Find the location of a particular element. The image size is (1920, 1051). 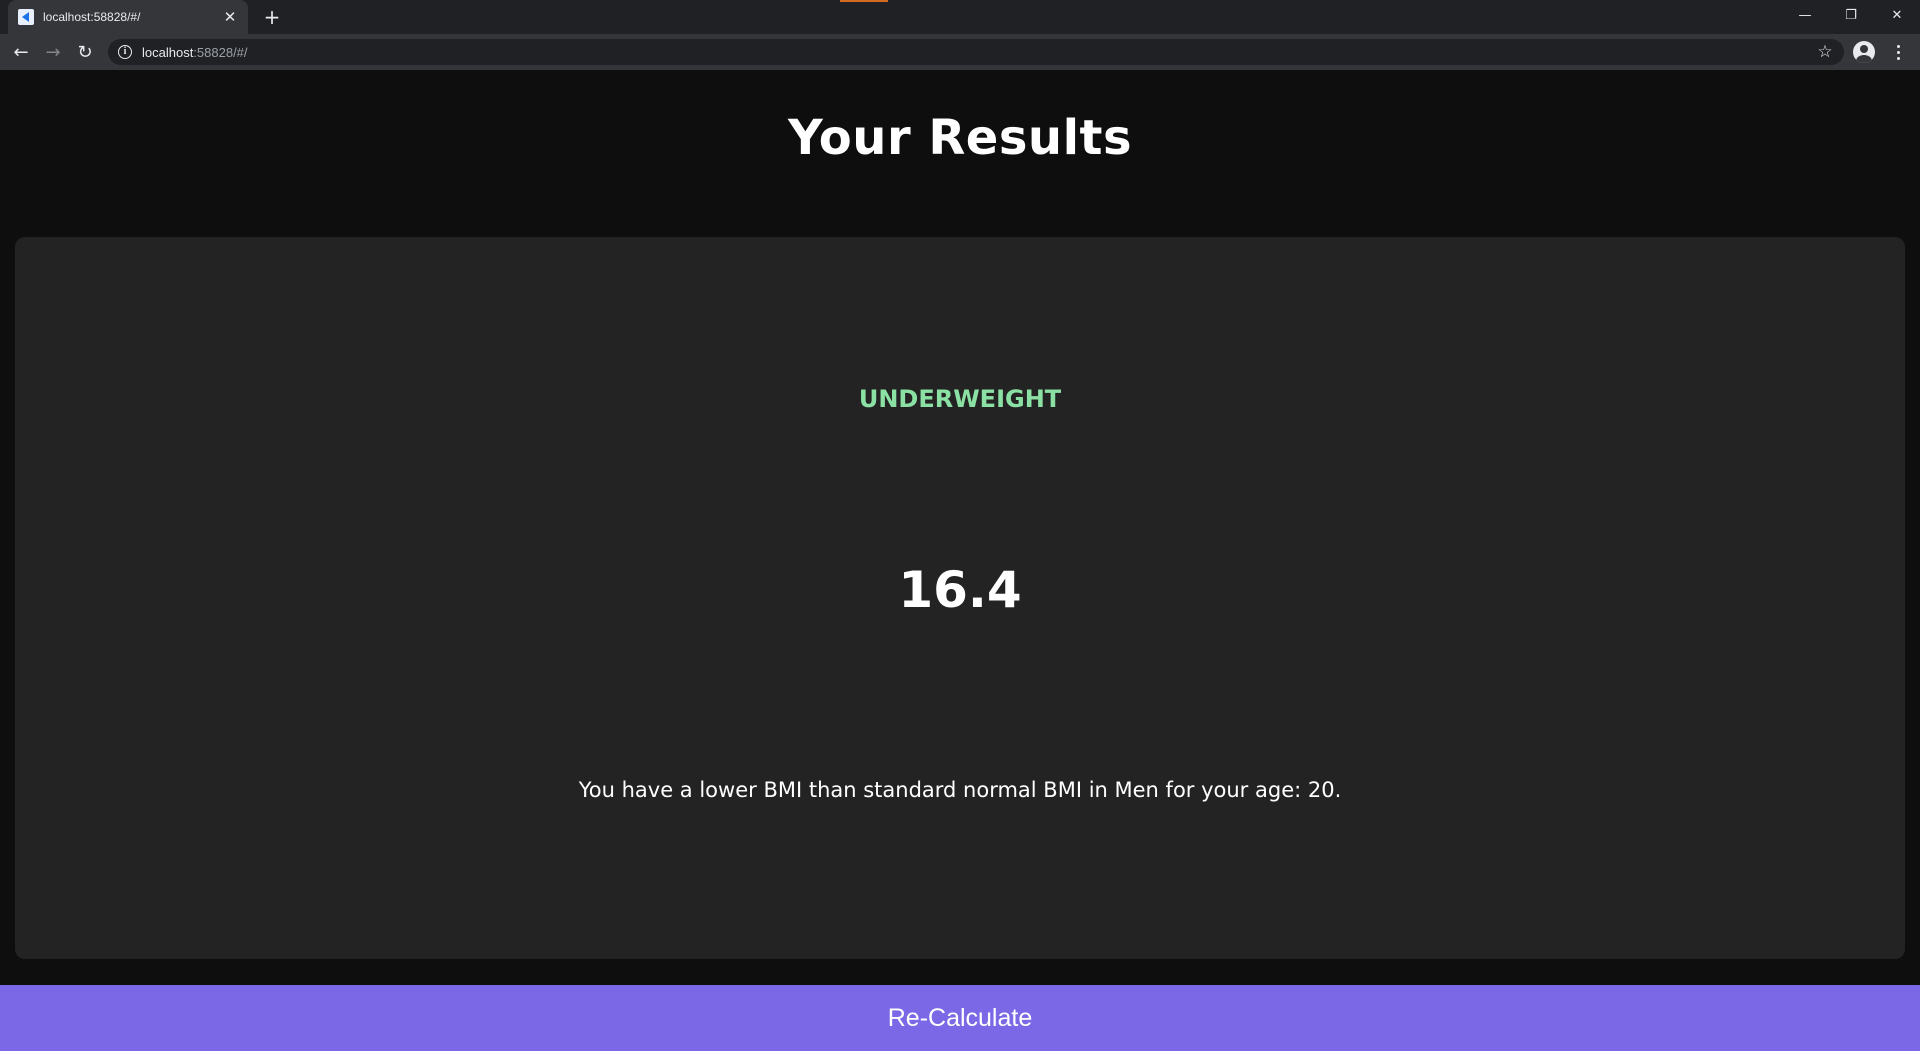

site-info-icon: i is located at coordinates (125, 52).